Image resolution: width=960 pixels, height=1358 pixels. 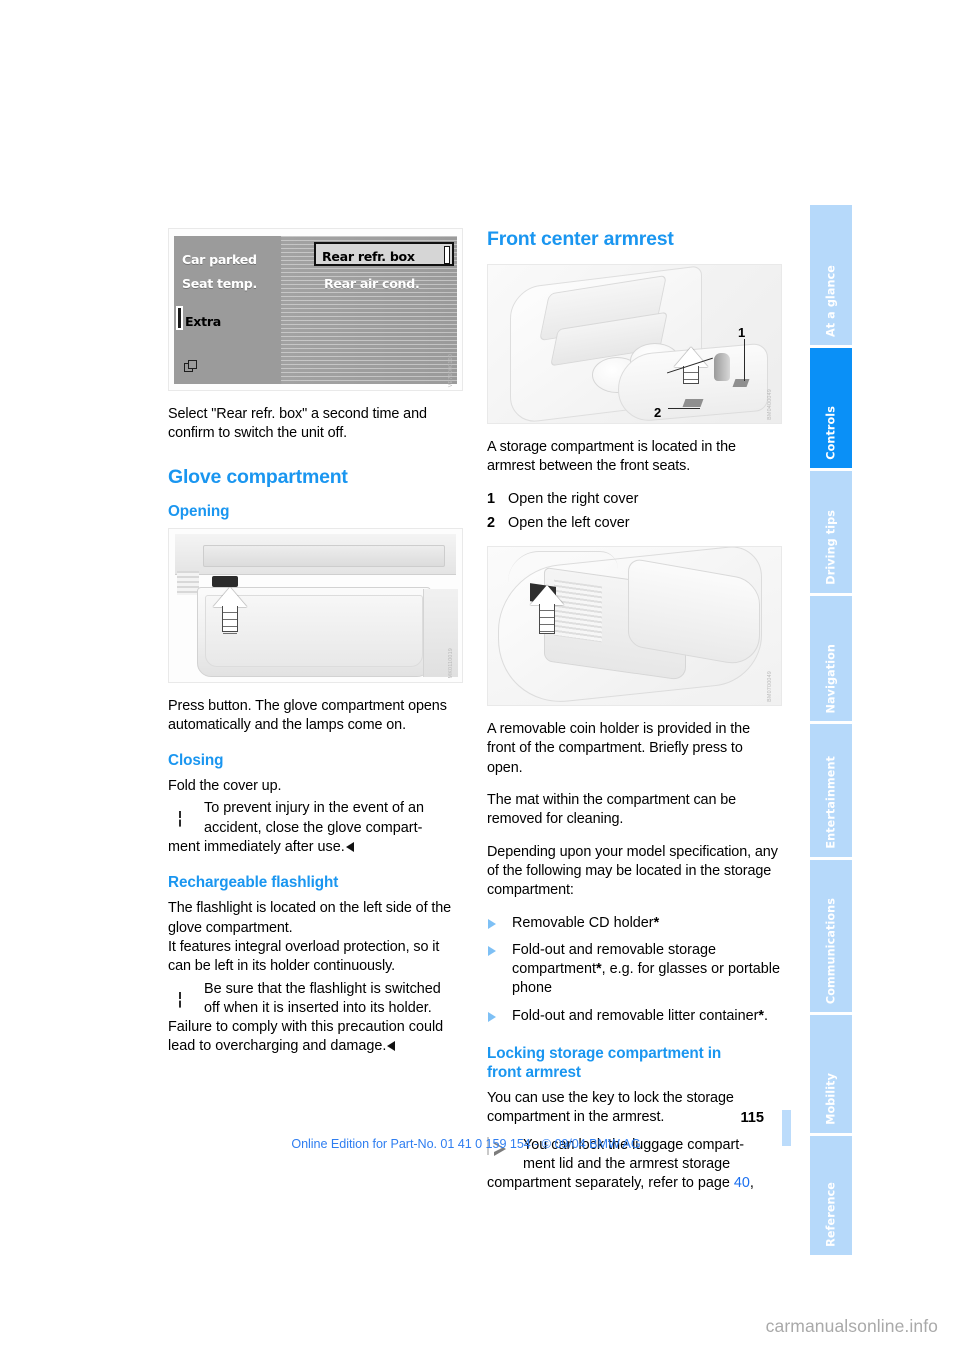 I want to click on page-edge-marker, so click(x=786, y=1128).